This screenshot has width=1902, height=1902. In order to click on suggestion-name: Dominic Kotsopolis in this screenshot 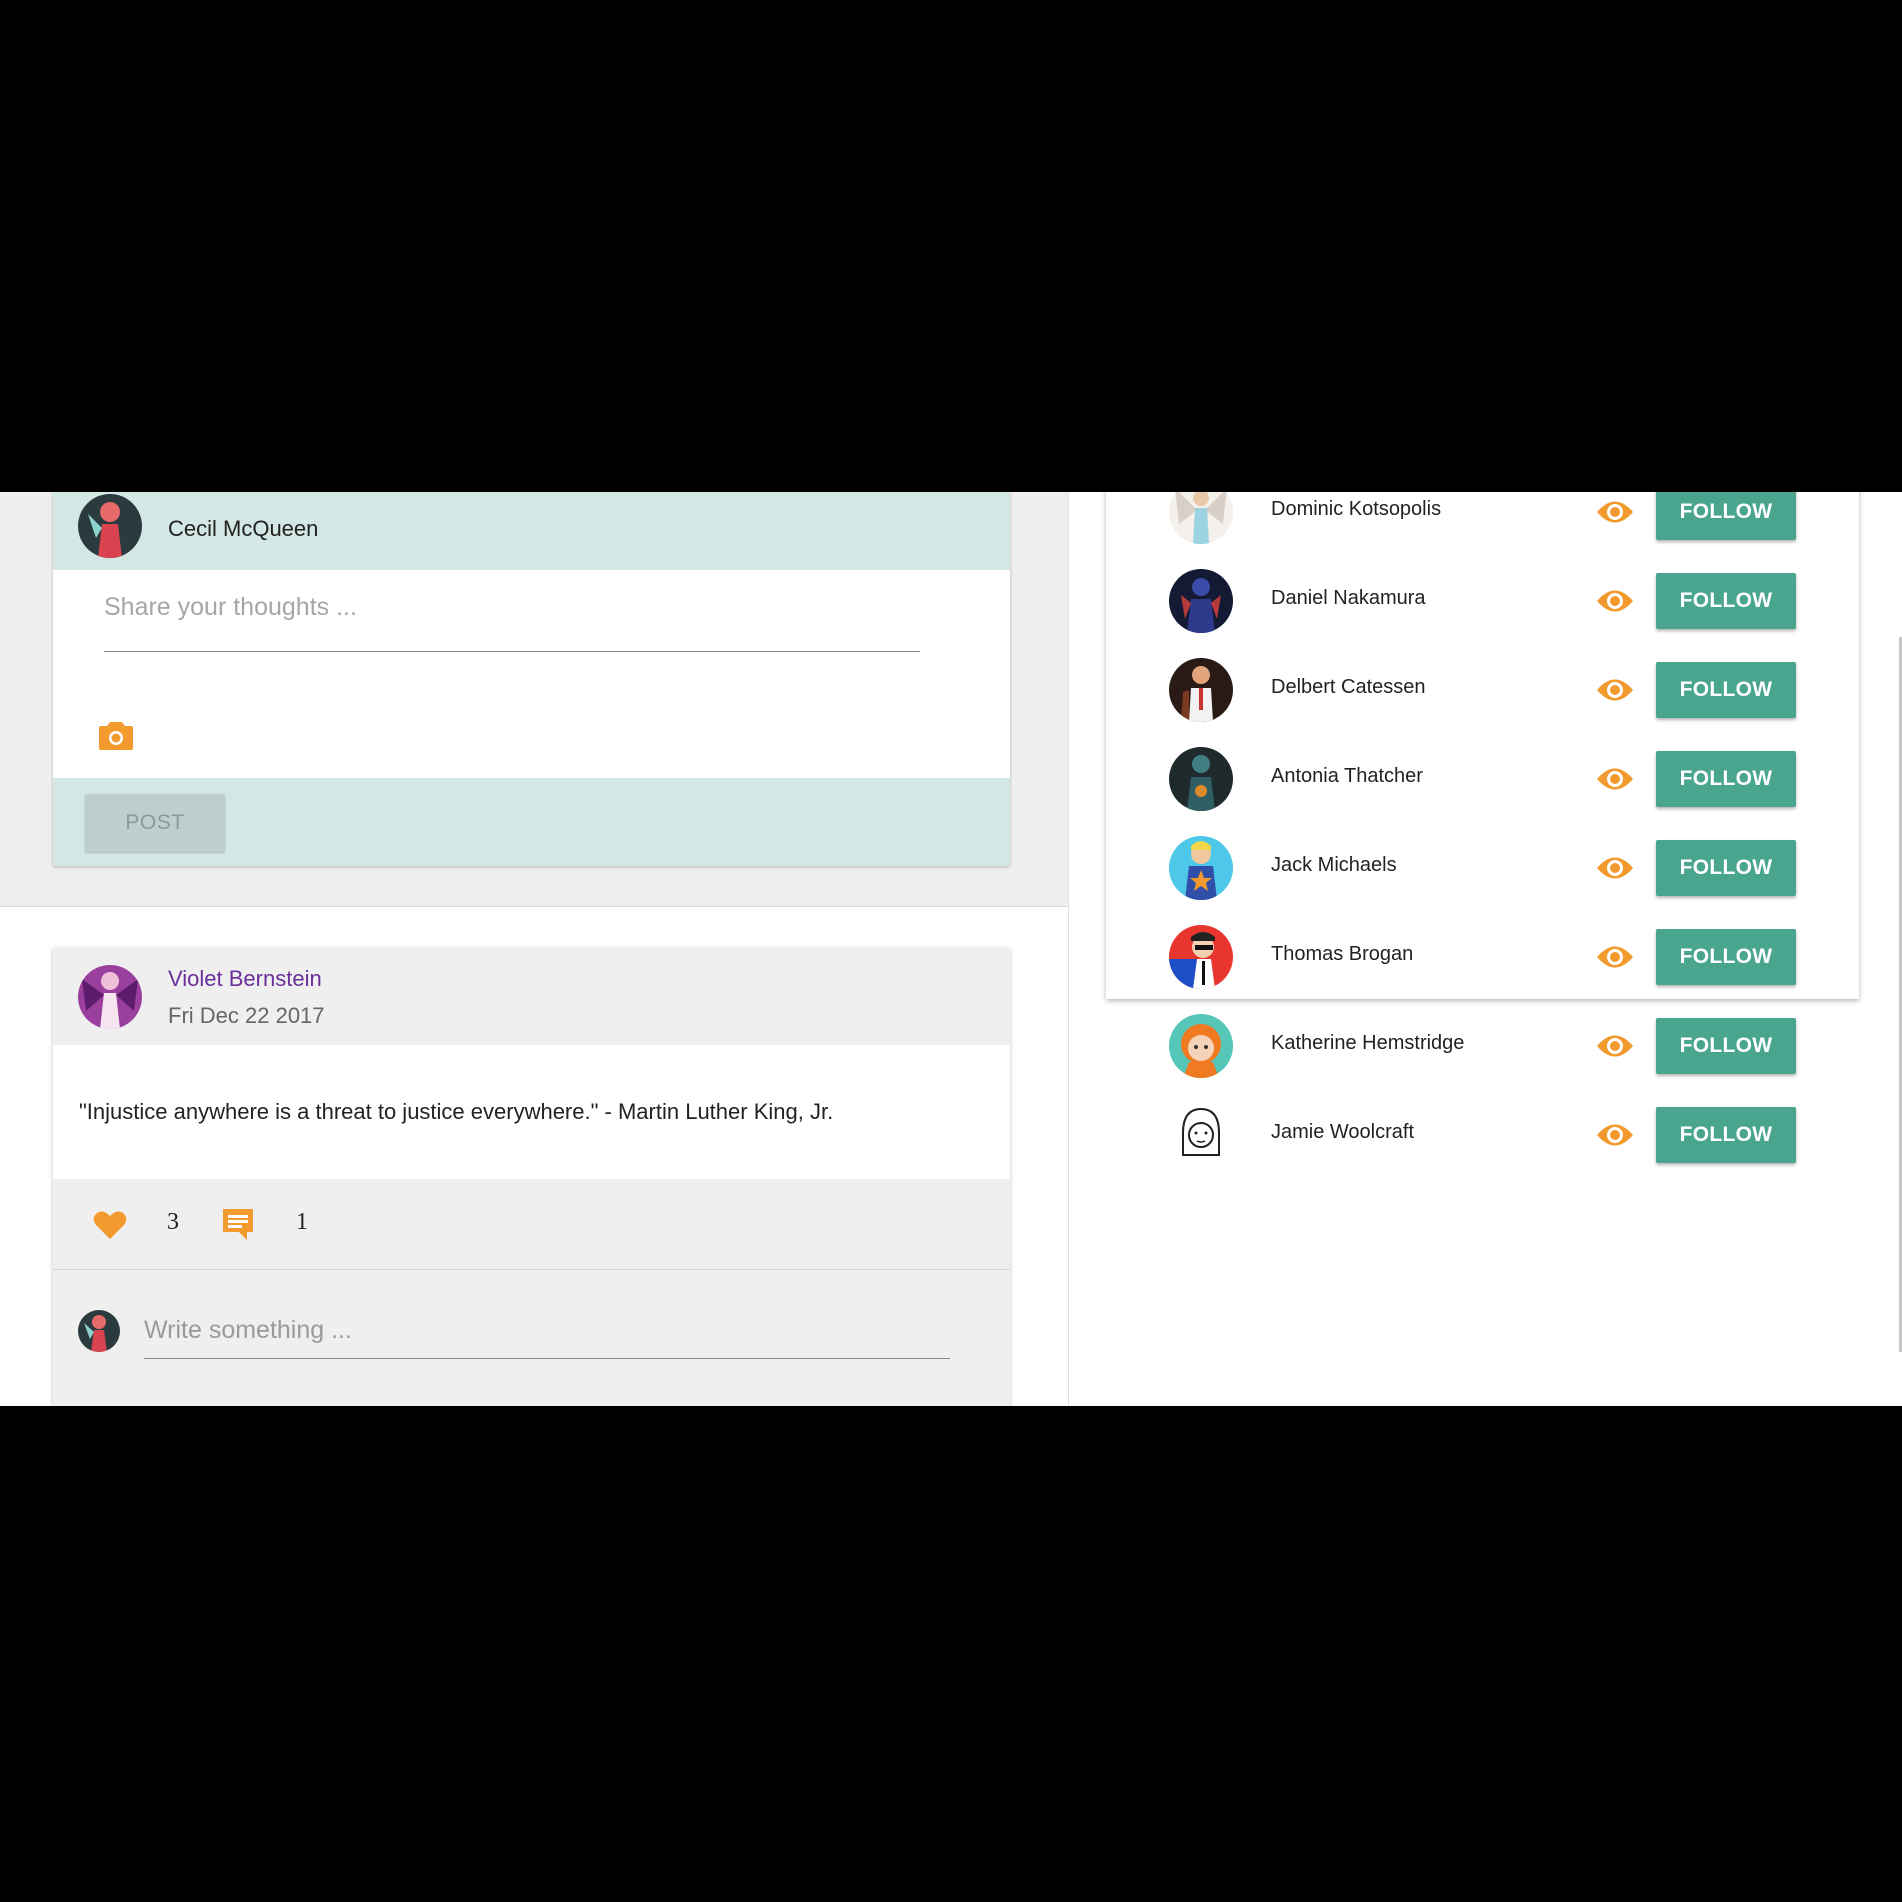, I will do `click(1356, 509)`.